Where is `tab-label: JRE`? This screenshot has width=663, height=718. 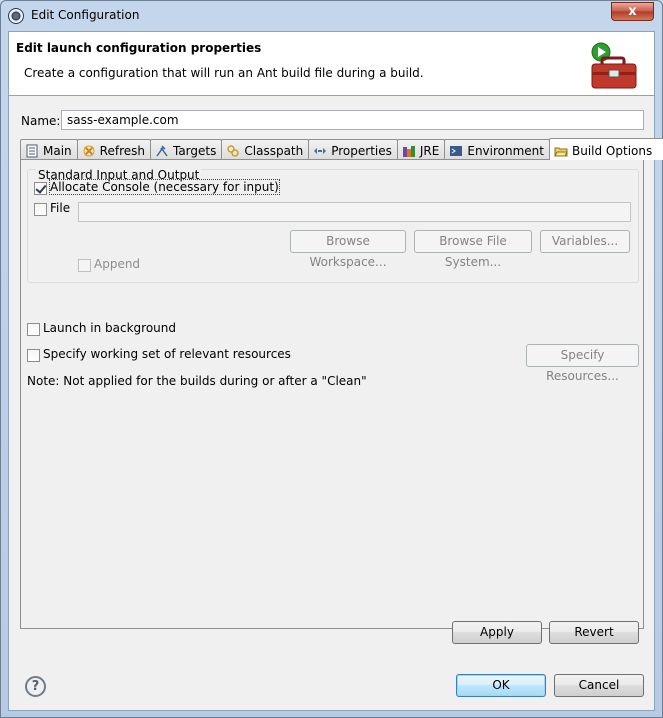 tab-label: JRE is located at coordinates (429, 151).